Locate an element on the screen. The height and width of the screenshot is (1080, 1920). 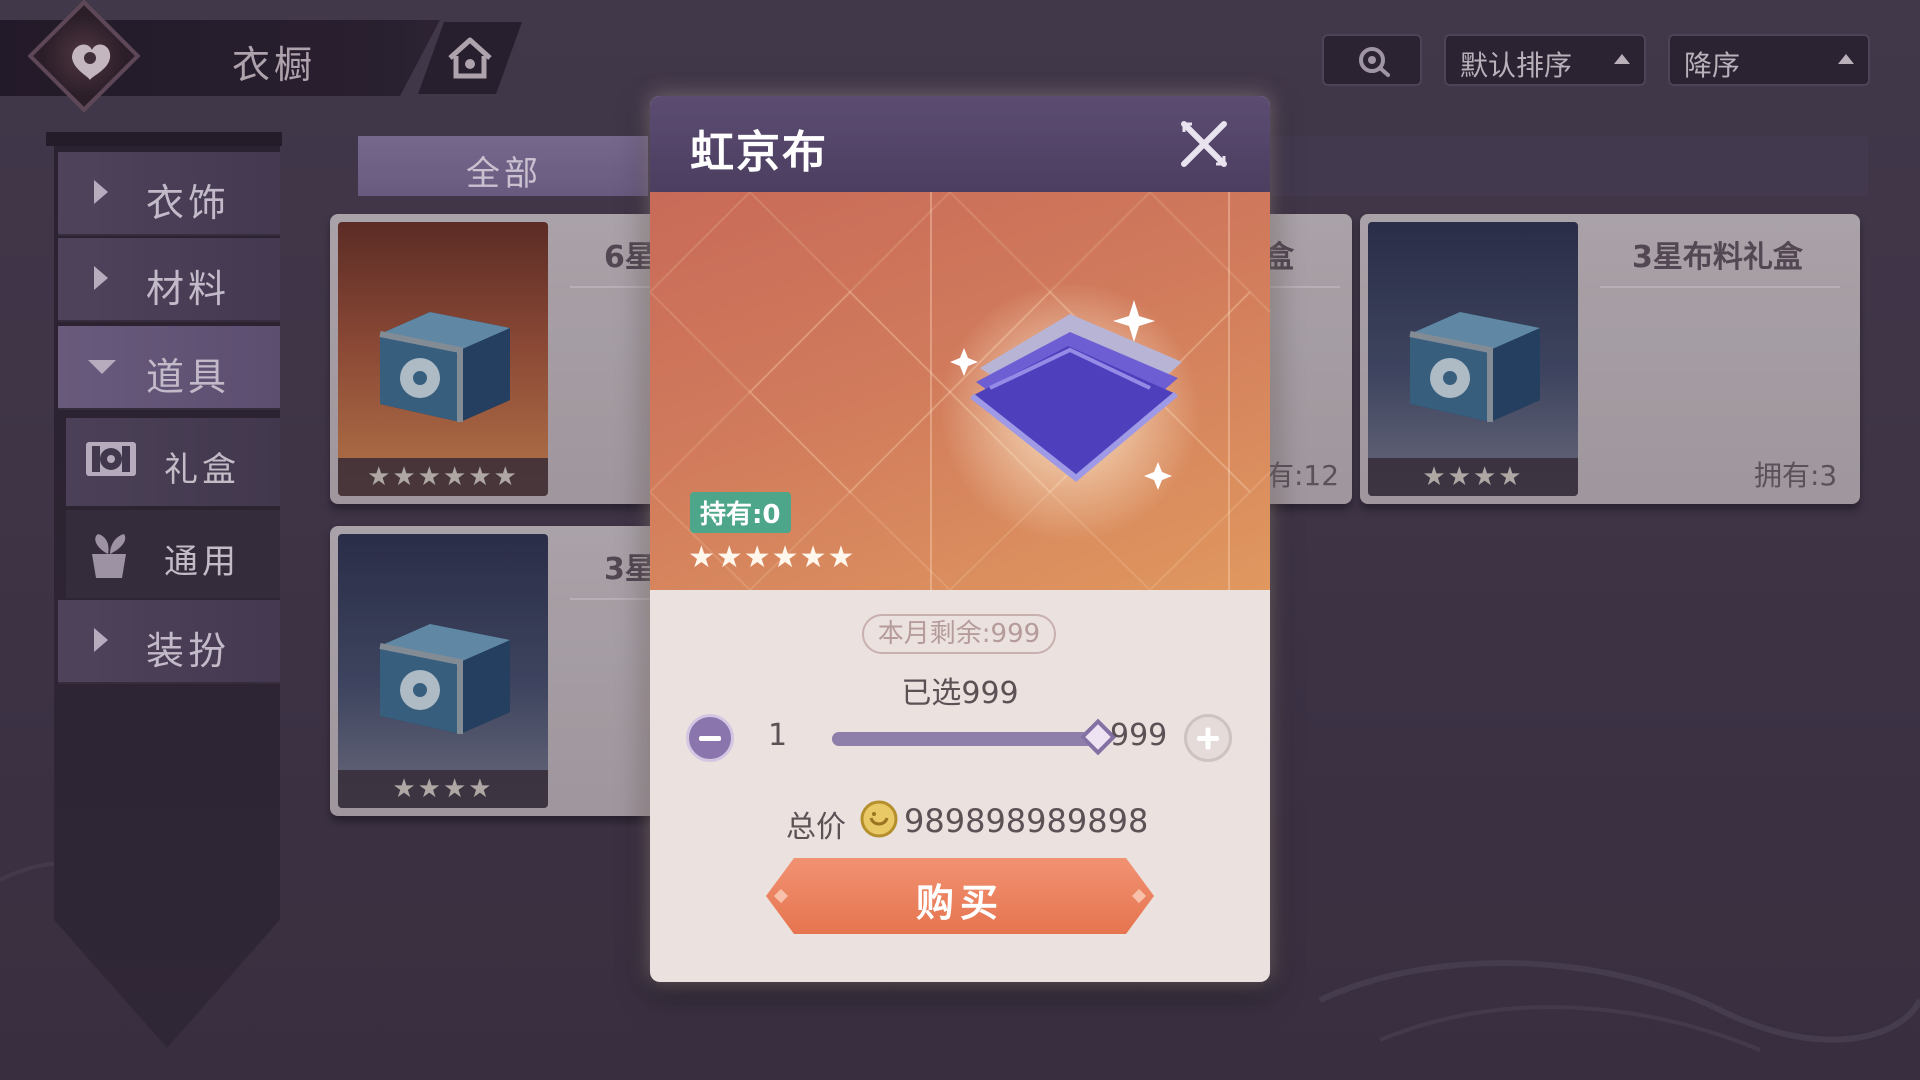
owned-badge: 持有:0 is located at coordinates (740, 512).